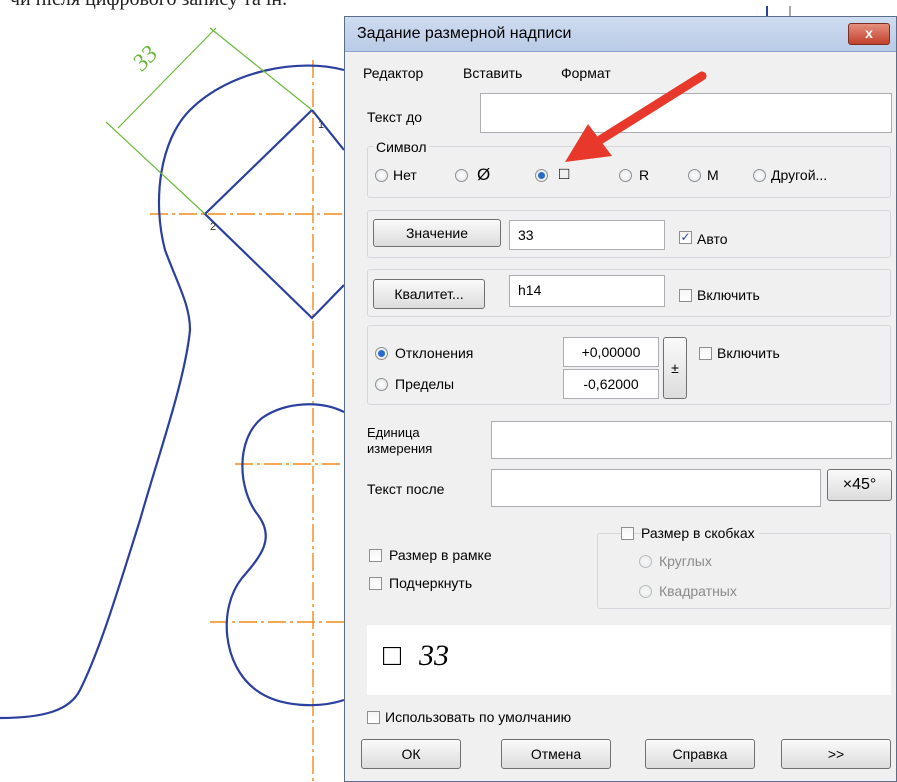 The height and width of the screenshot is (782, 897). I want to click on annotation-arrow, so click(636, 116).